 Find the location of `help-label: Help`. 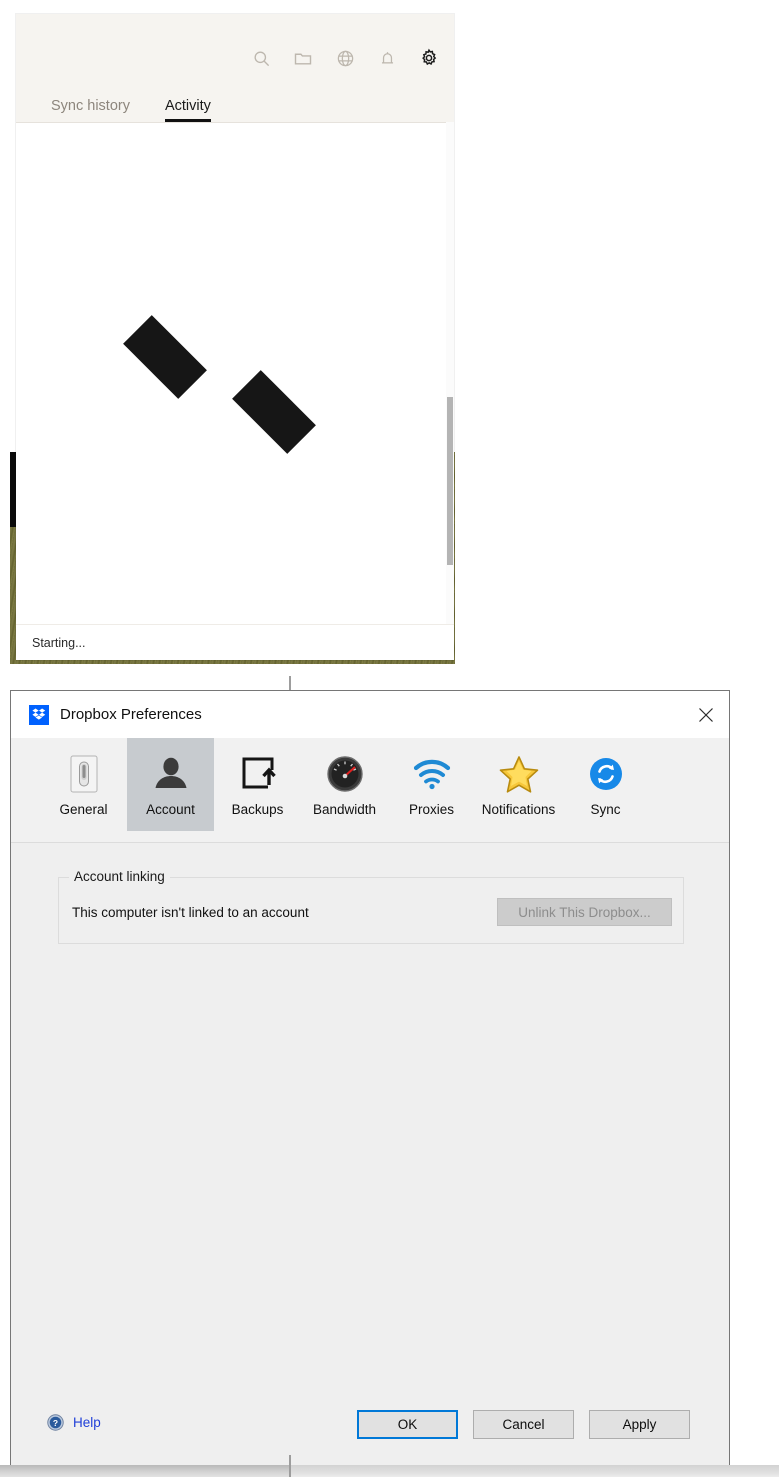

help-label: Help is located at coordinates (87, 1422).